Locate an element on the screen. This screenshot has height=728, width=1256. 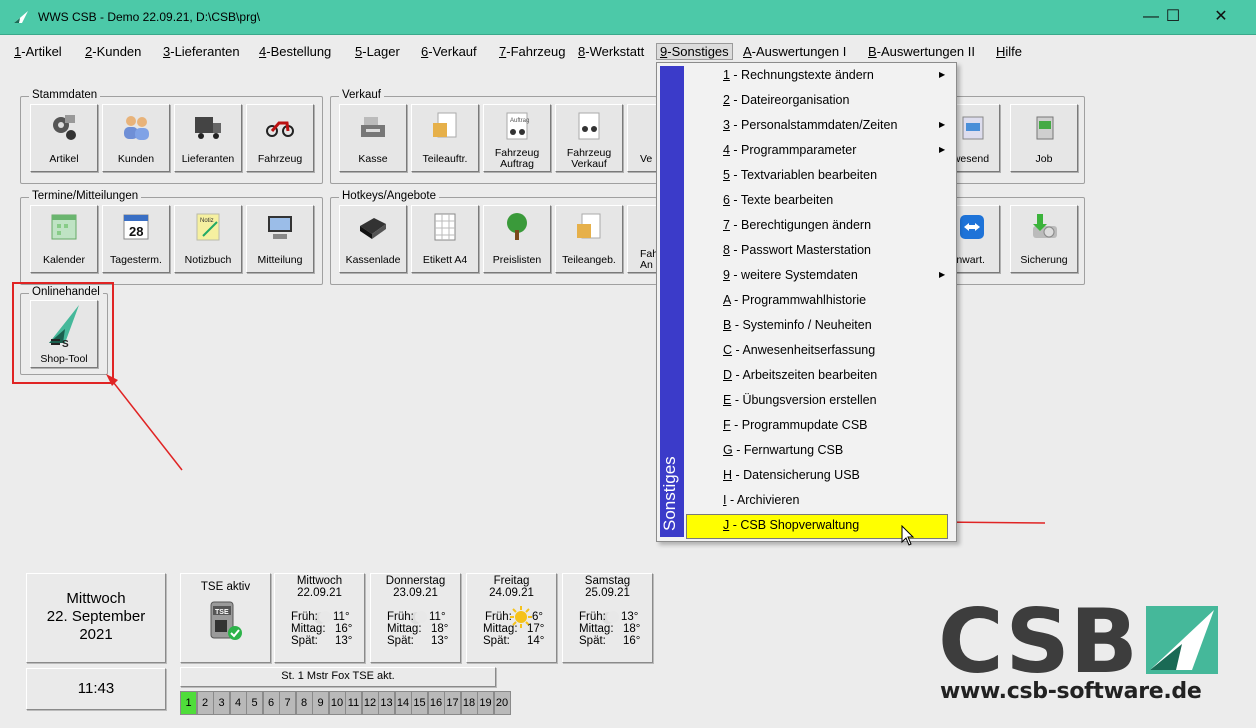
station-number: 20 is located at coordinates (502, 703).